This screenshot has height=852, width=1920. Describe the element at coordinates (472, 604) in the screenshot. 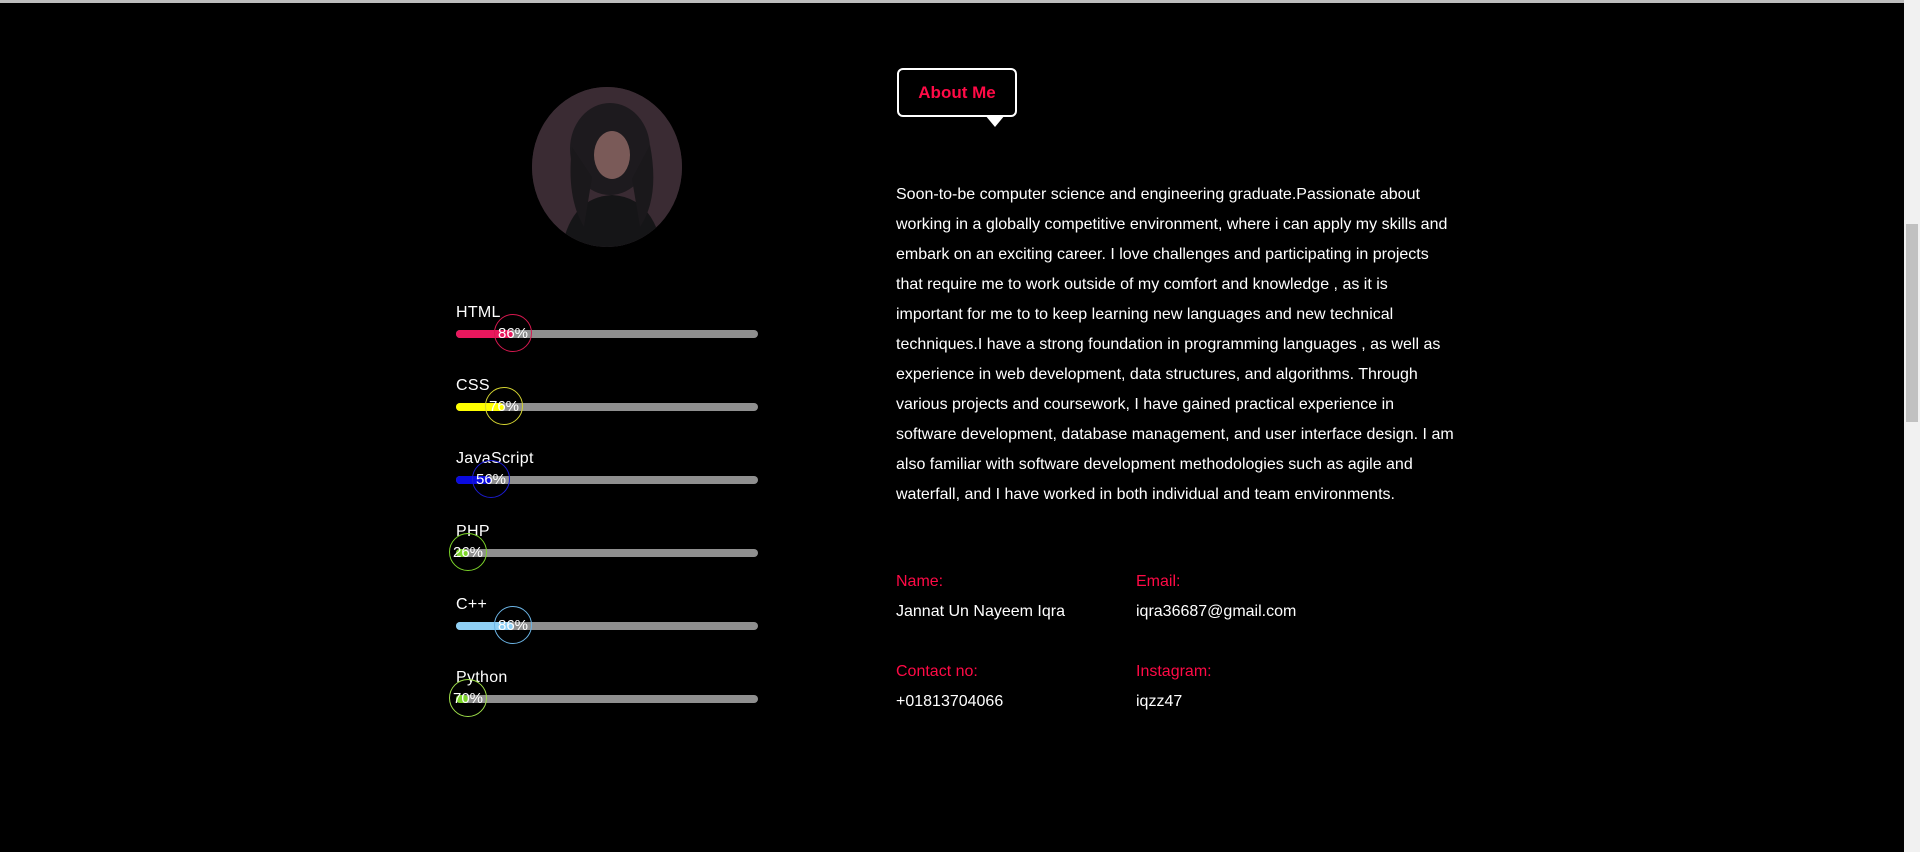

I see `skill-name: C++` at that location.